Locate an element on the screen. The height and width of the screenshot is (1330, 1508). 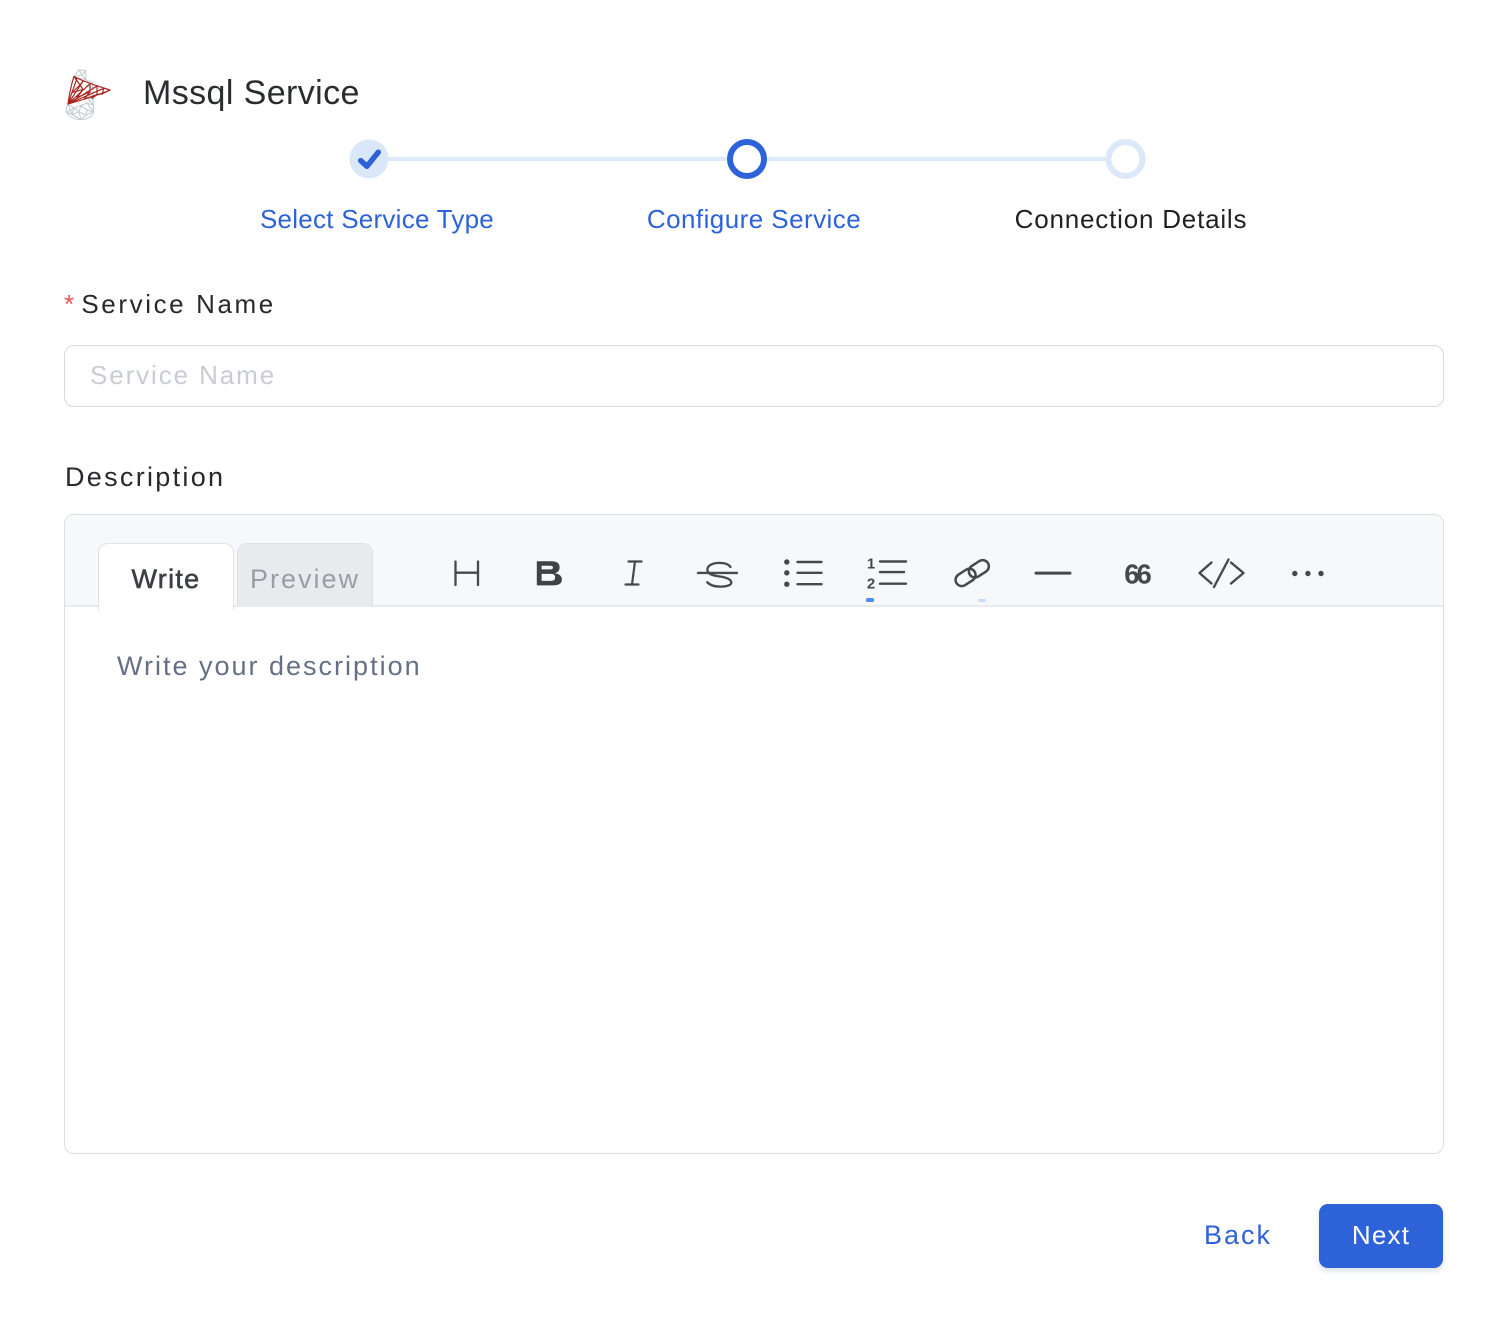
svg-text: 2 is located at coordinates (871, 584).